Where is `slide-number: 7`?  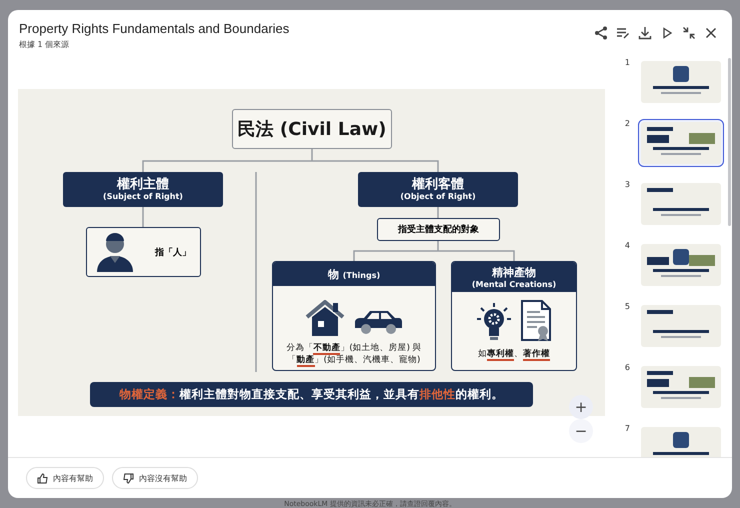 slide-number: 7 is located at coordinates (627, 428).